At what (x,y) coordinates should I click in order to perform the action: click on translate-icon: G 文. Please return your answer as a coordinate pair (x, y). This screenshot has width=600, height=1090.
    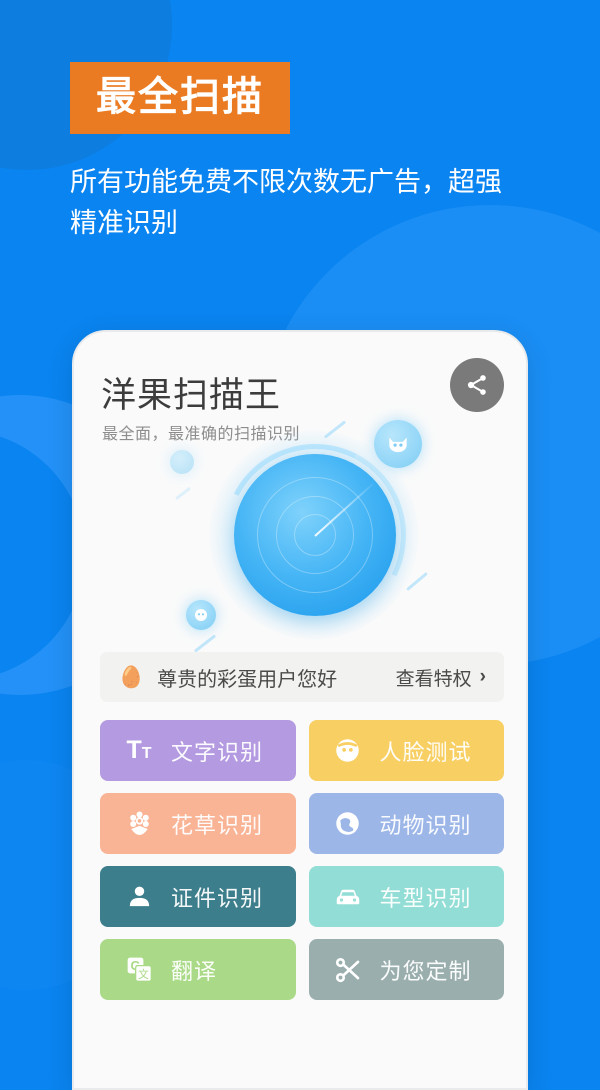
    Looking at the image, I should click on (139, 970).